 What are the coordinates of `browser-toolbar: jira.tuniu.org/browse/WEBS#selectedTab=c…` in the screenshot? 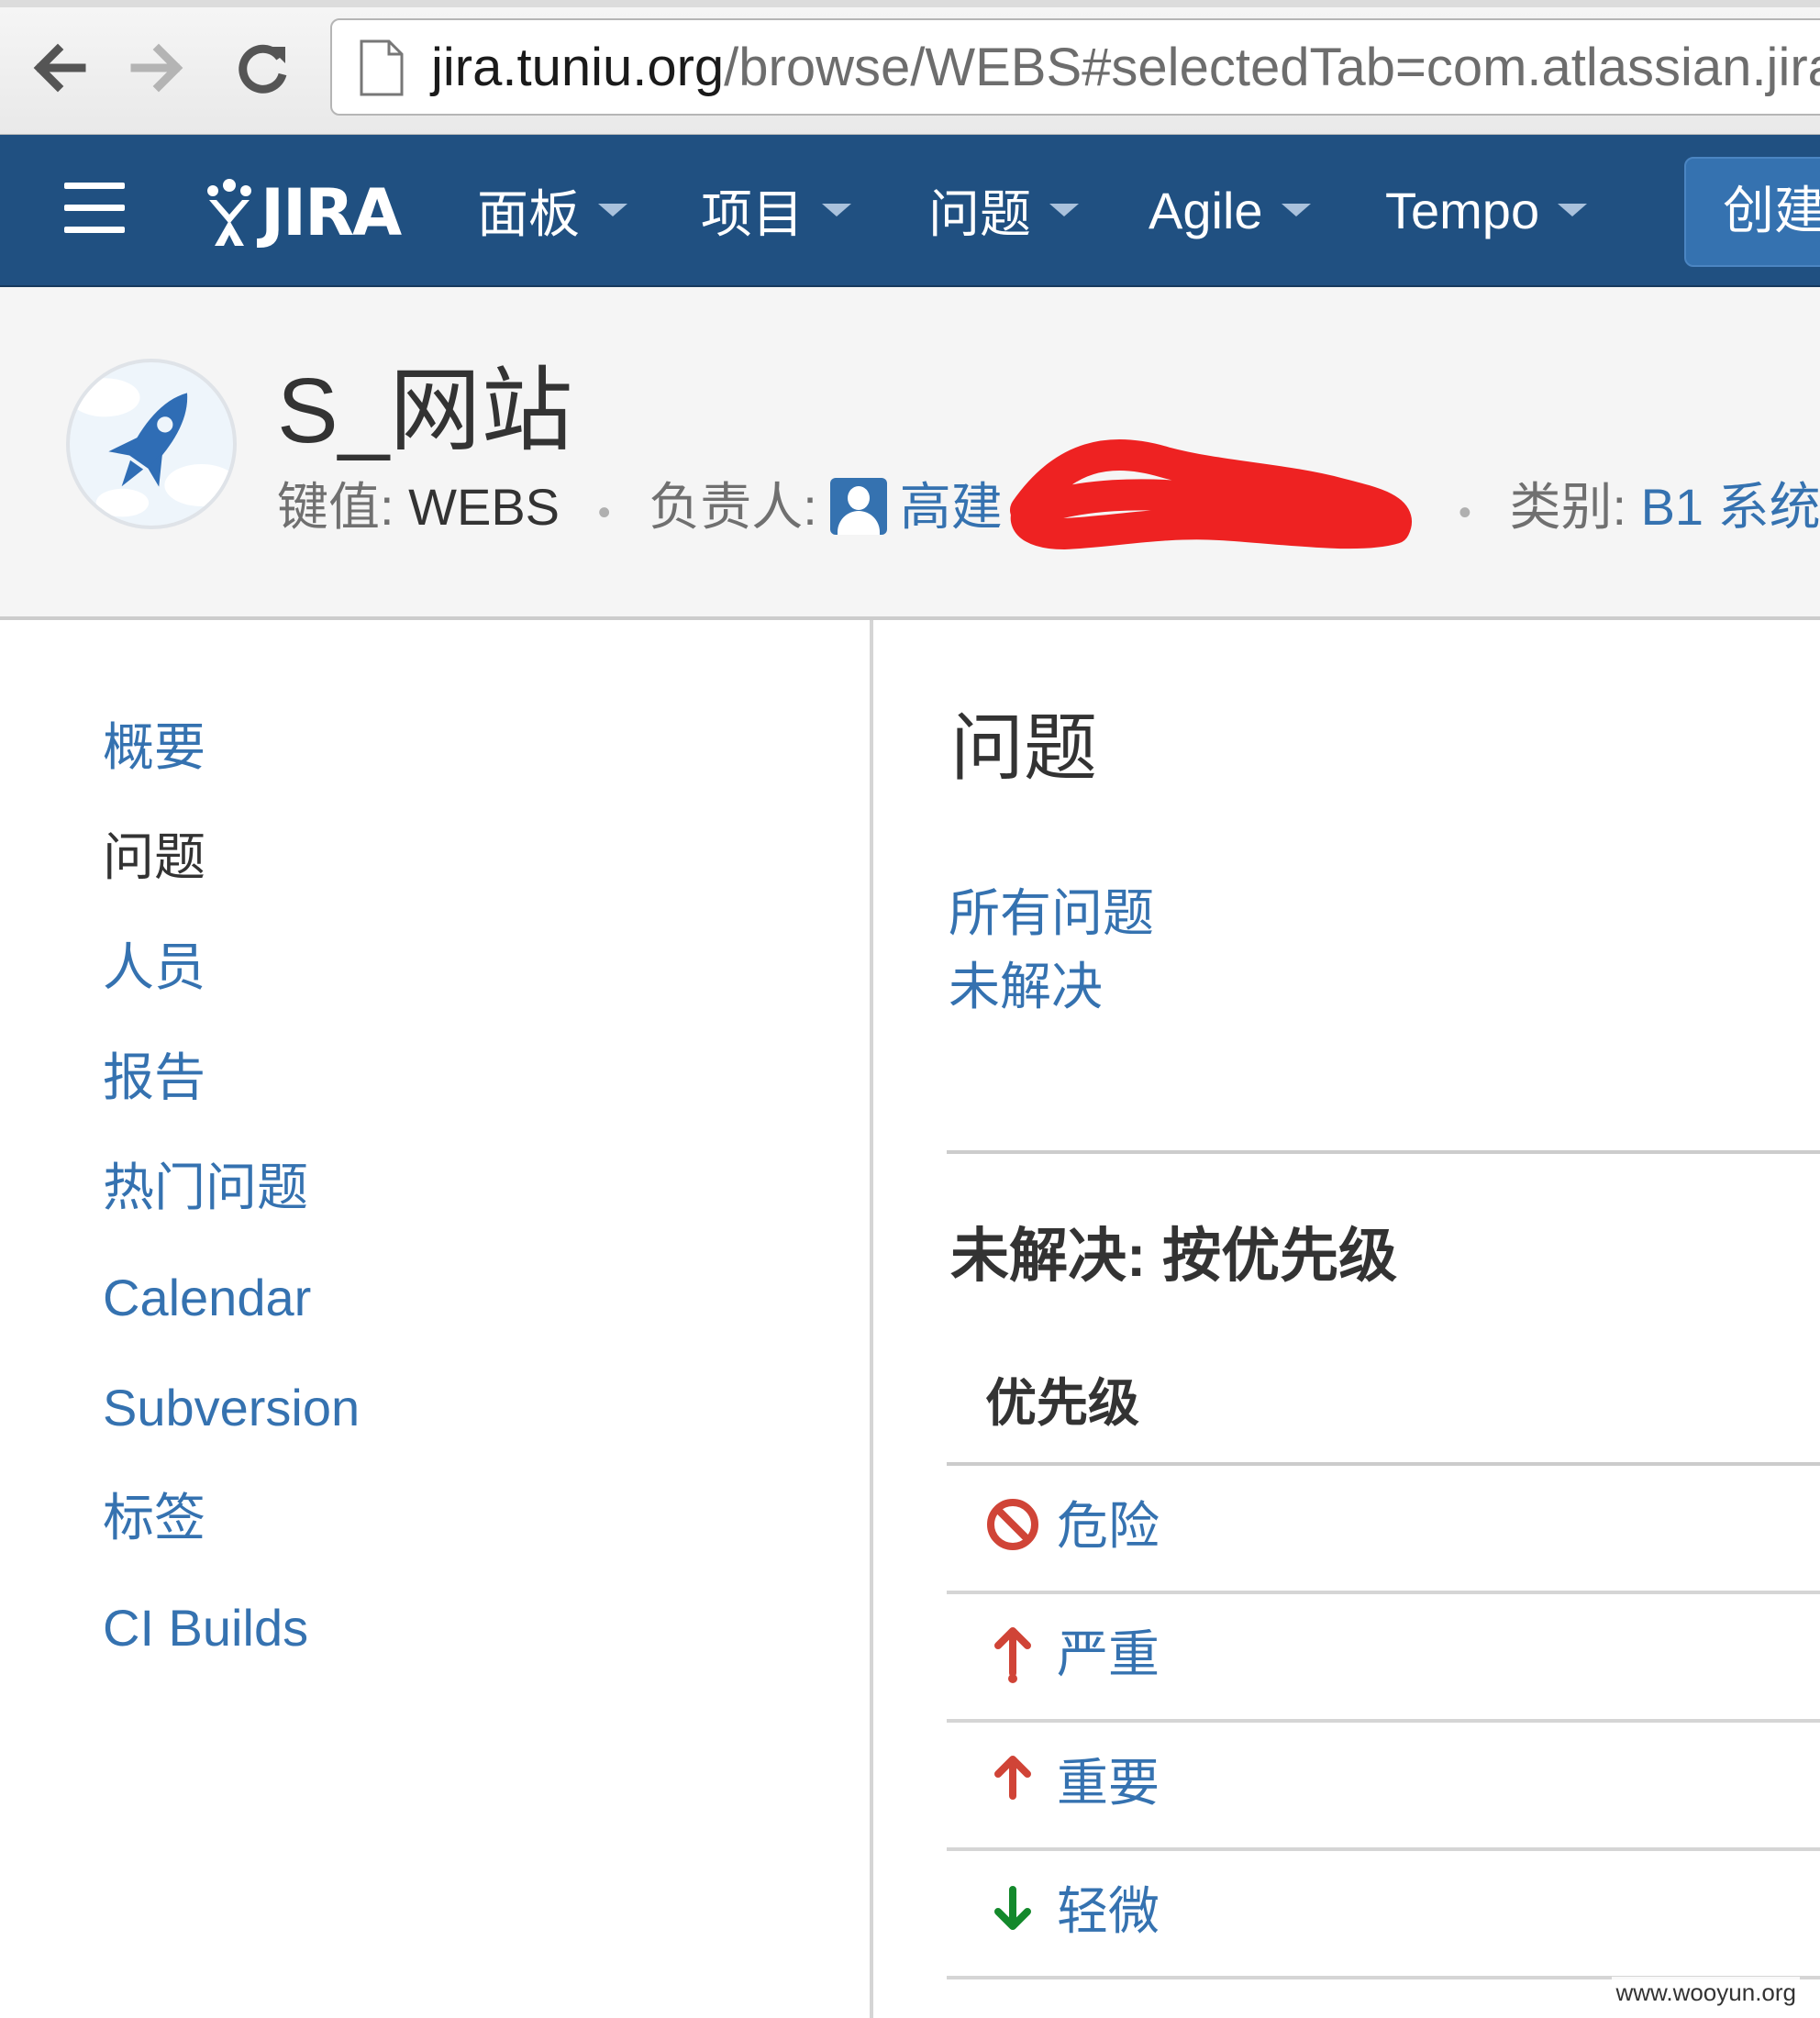 It's located at (910, 68).